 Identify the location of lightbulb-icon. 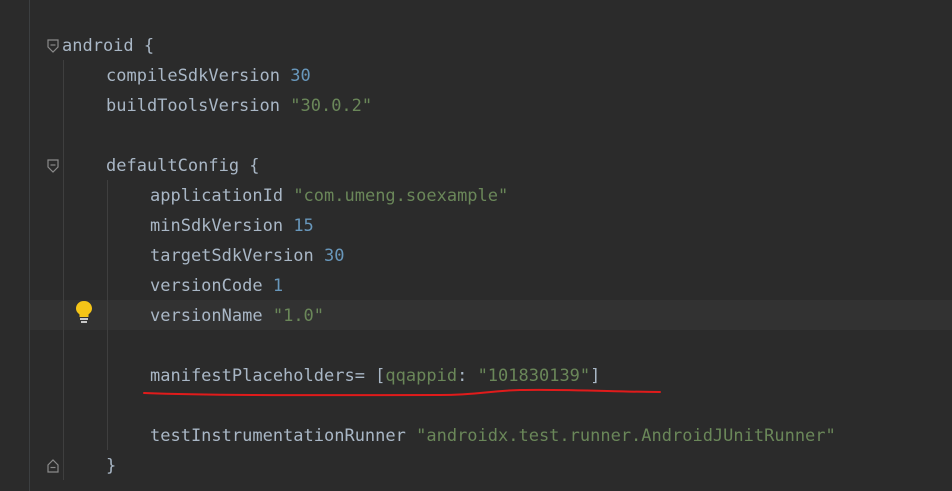
(84, 312).